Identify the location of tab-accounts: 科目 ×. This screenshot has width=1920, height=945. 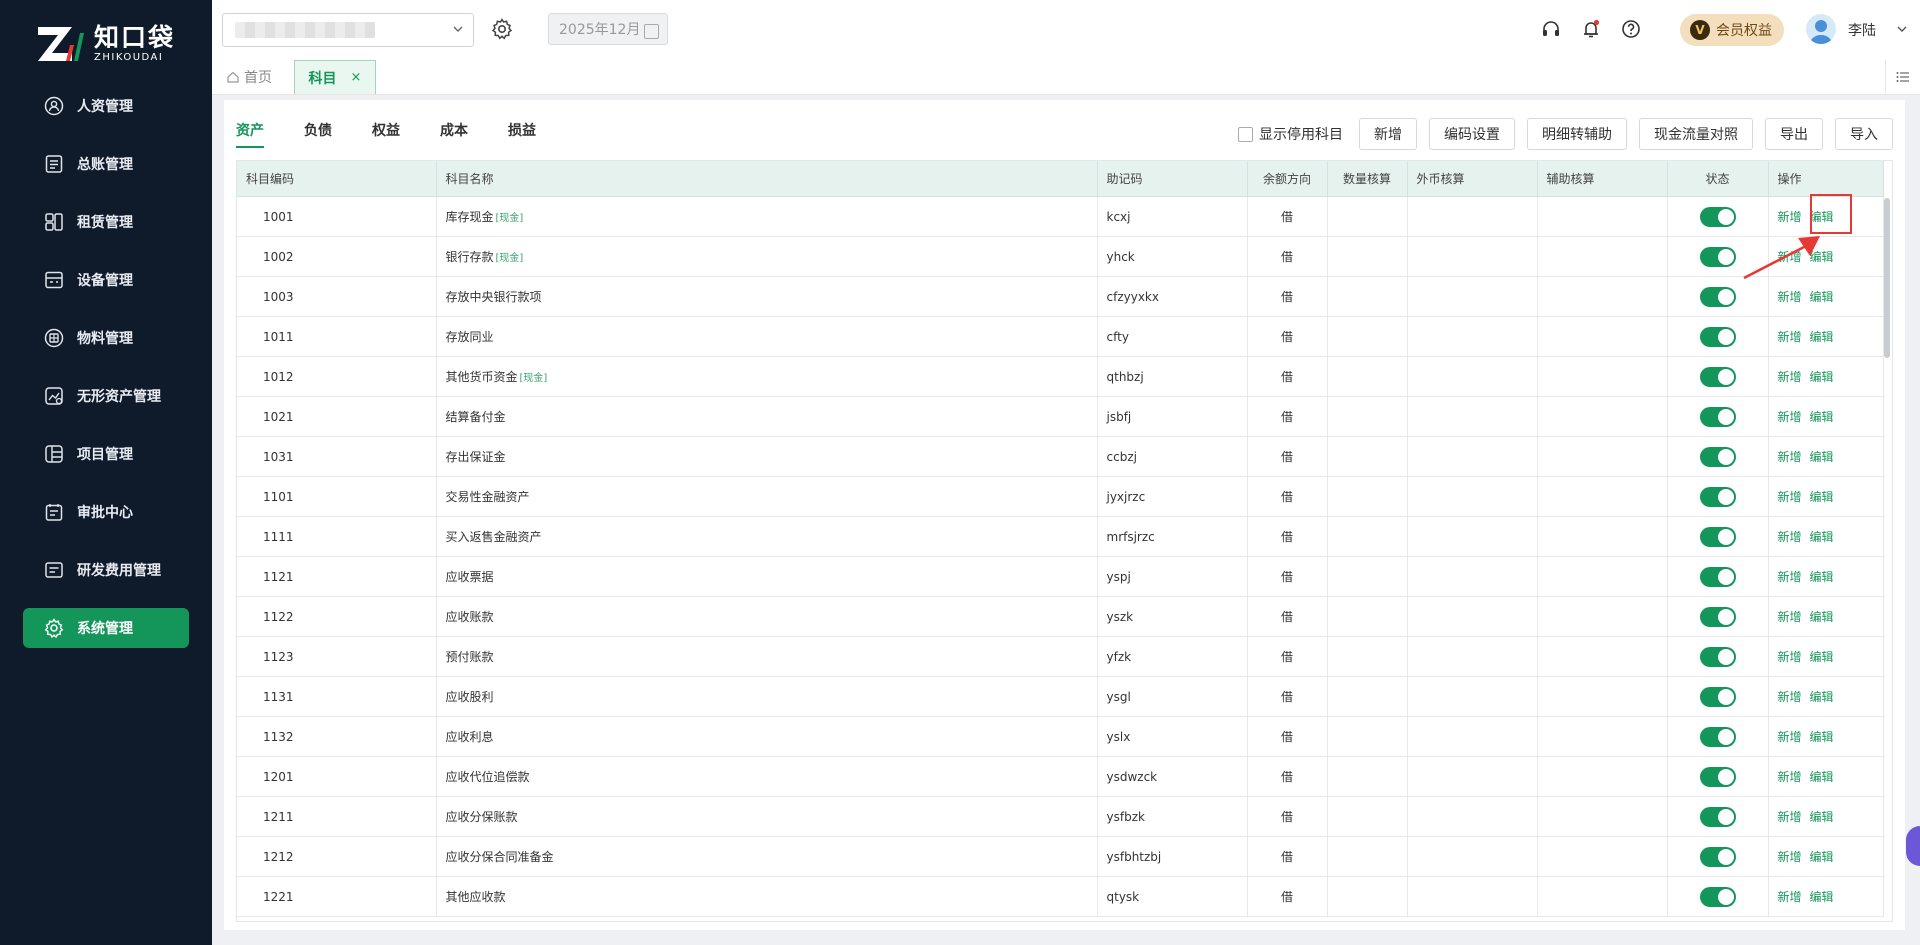
(335, 77).